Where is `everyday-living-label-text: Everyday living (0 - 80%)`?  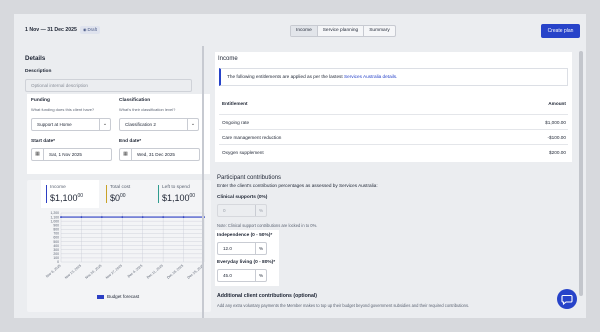 everyday-living-label-text: Everyday living (0 - 80%) is located at coordinates (245, 262).